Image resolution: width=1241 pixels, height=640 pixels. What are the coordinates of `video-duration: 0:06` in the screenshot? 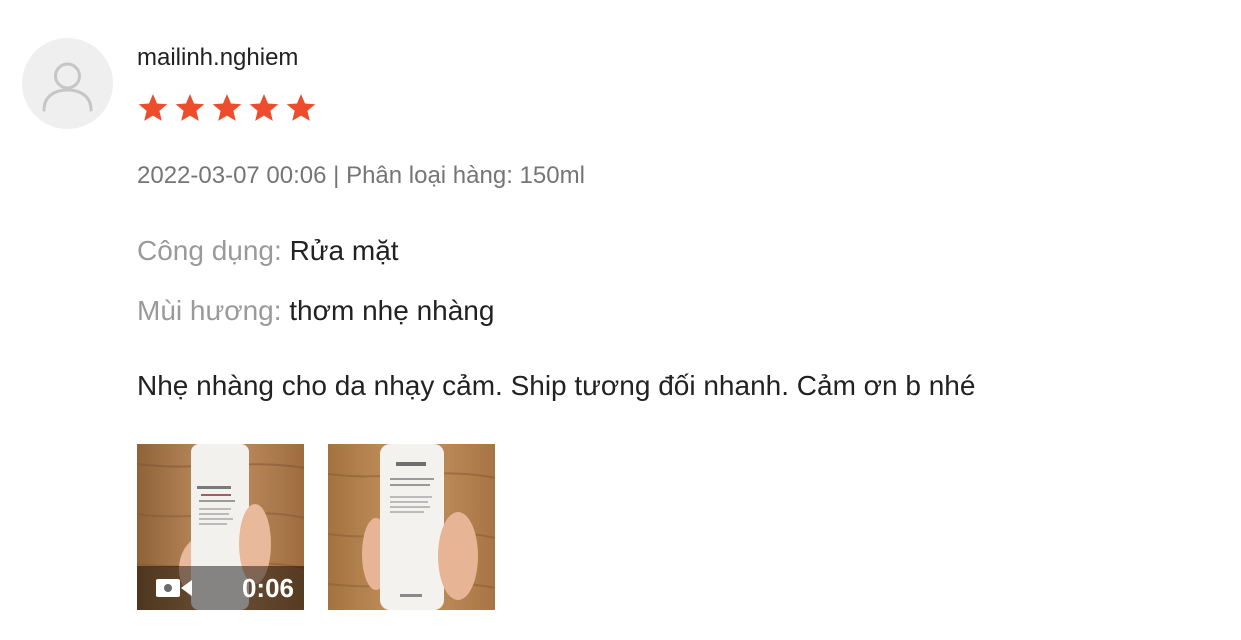 It's located at (267, 588).